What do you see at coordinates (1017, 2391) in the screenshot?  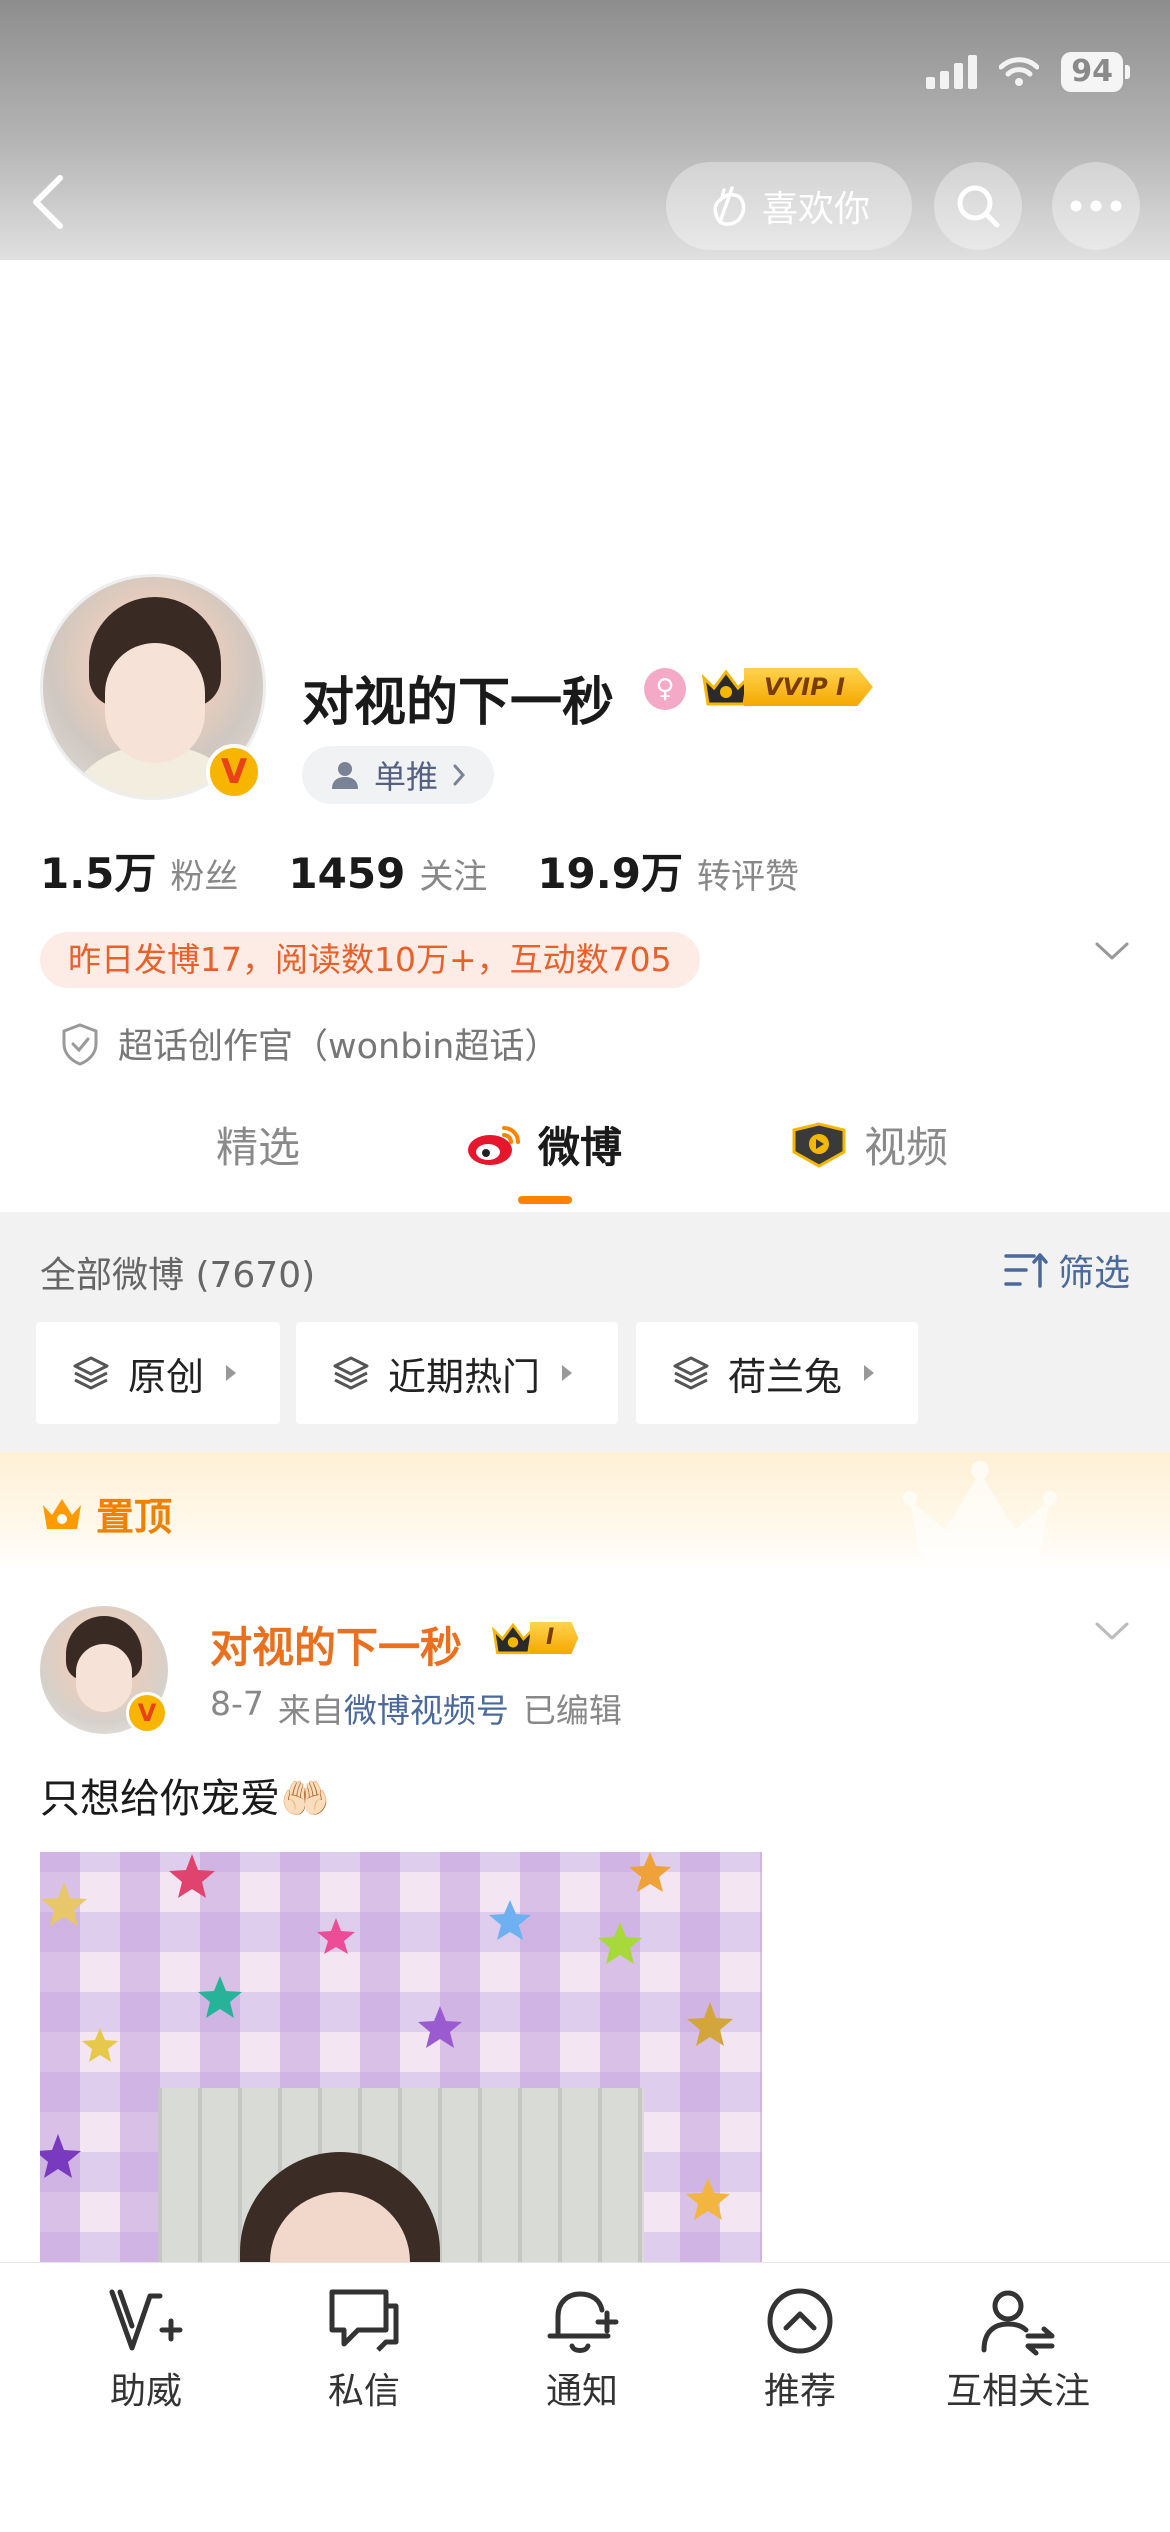 I see `bottom-mutual-follow-label: 互相关注` at bounding box center [1017, 2391].